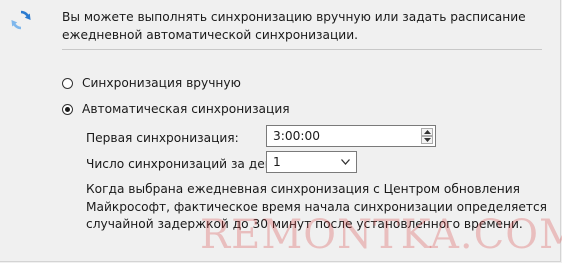  Describe the element at coordinates (302, 49) in the screenshot. I see `divider` at that location.